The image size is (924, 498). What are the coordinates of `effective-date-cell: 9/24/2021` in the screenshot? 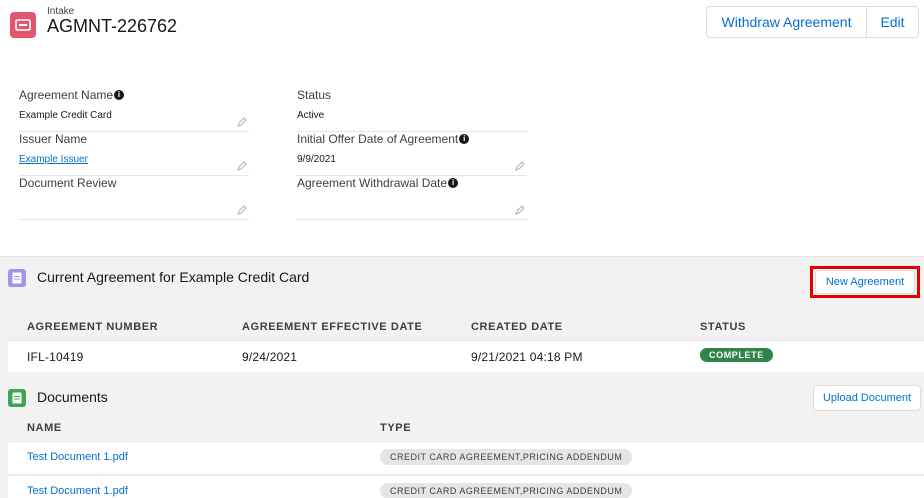 It's located at (270, 357).